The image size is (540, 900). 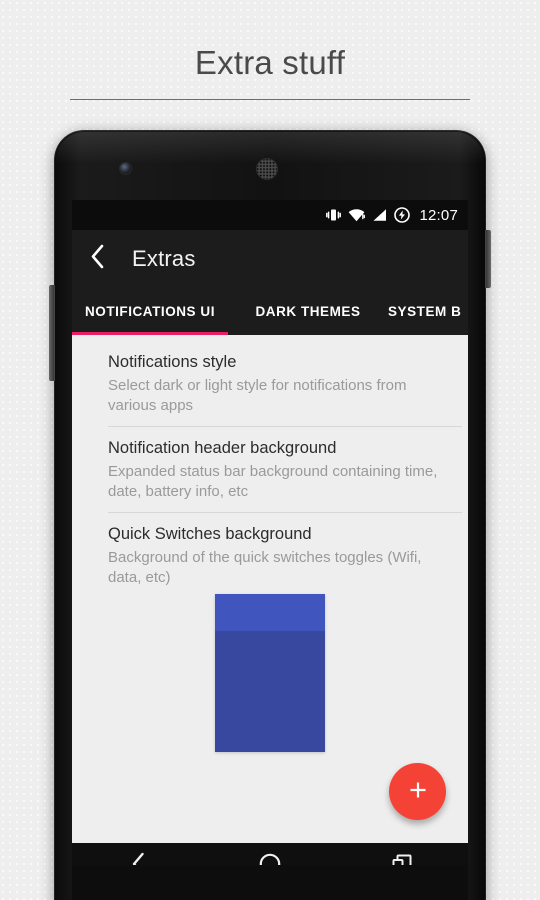 What do you see at coordinates (379, 215) in the screenshot?
I see `signal-icon` at bounding box center [379, 215].